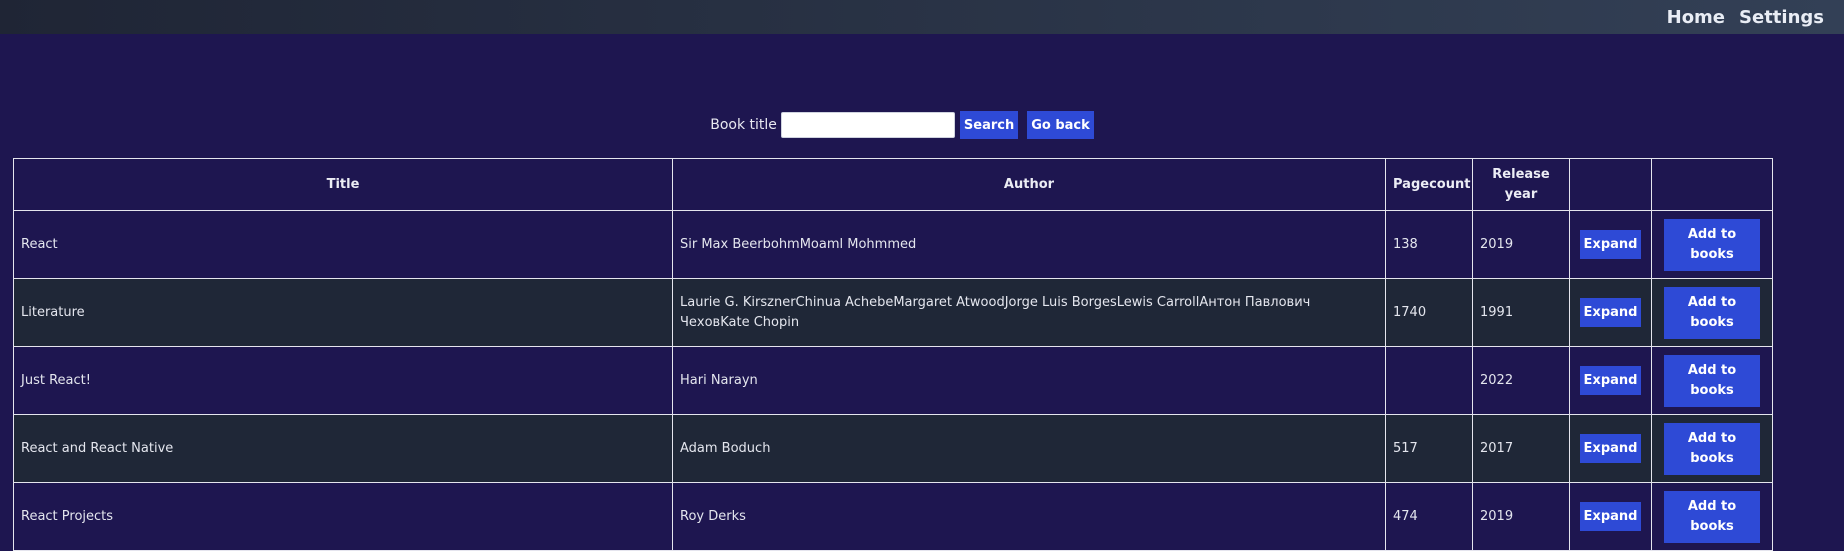 The height and width of the screenshot is (551, 1844). What do you see at coordinates (989, 125) in the screenshot?
I see `search-button: Search` at bounding box center [989, 125].